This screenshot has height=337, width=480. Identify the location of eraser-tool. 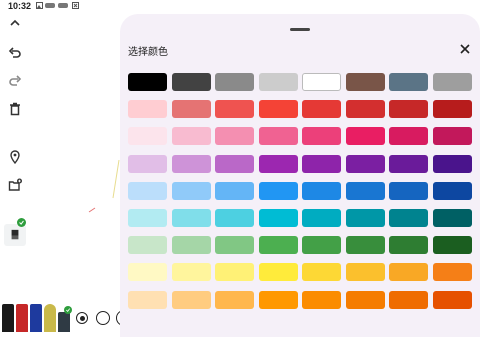
(15, 232).